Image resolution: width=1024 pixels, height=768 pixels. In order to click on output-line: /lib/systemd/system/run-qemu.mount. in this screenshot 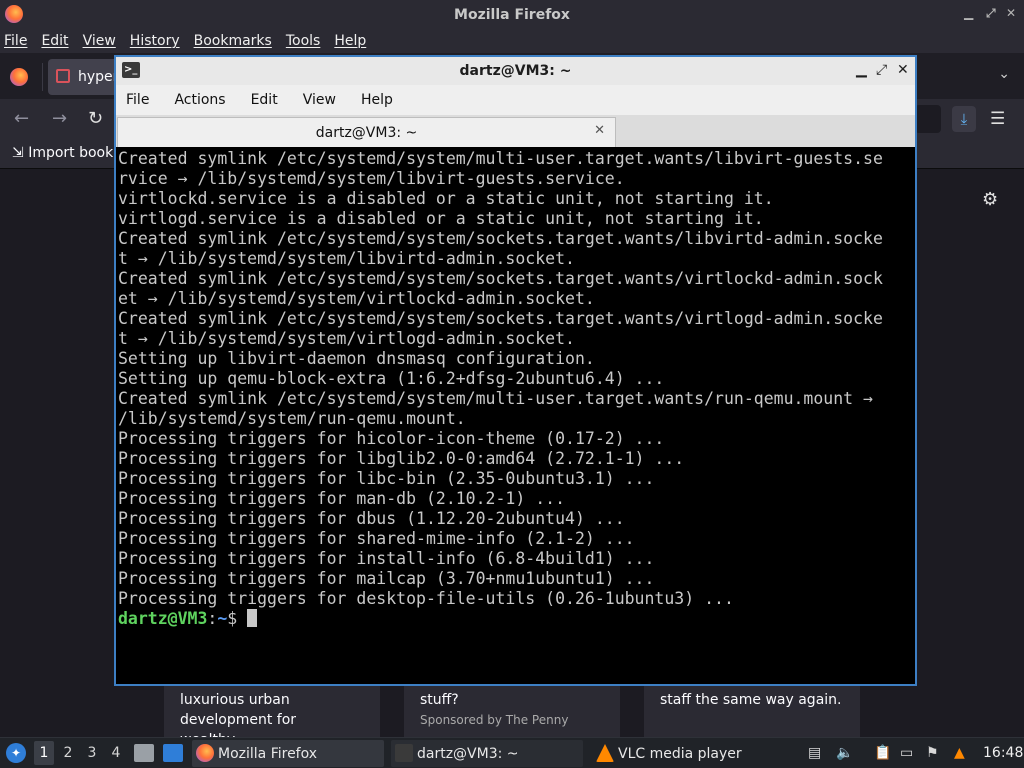, I will do `click(292, 418)`.